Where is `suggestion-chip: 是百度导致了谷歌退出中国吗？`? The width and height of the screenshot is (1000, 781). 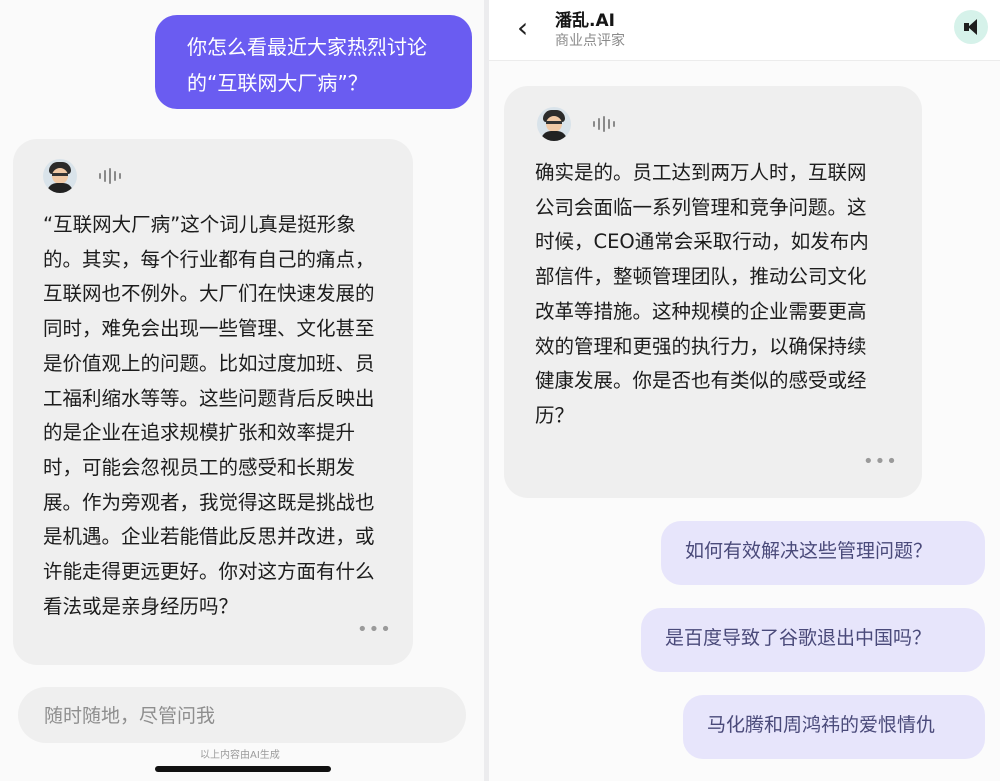 suggestion-chip: 是百度导致了谷歌退出中国吗？ is located at coordinates (813, 640).